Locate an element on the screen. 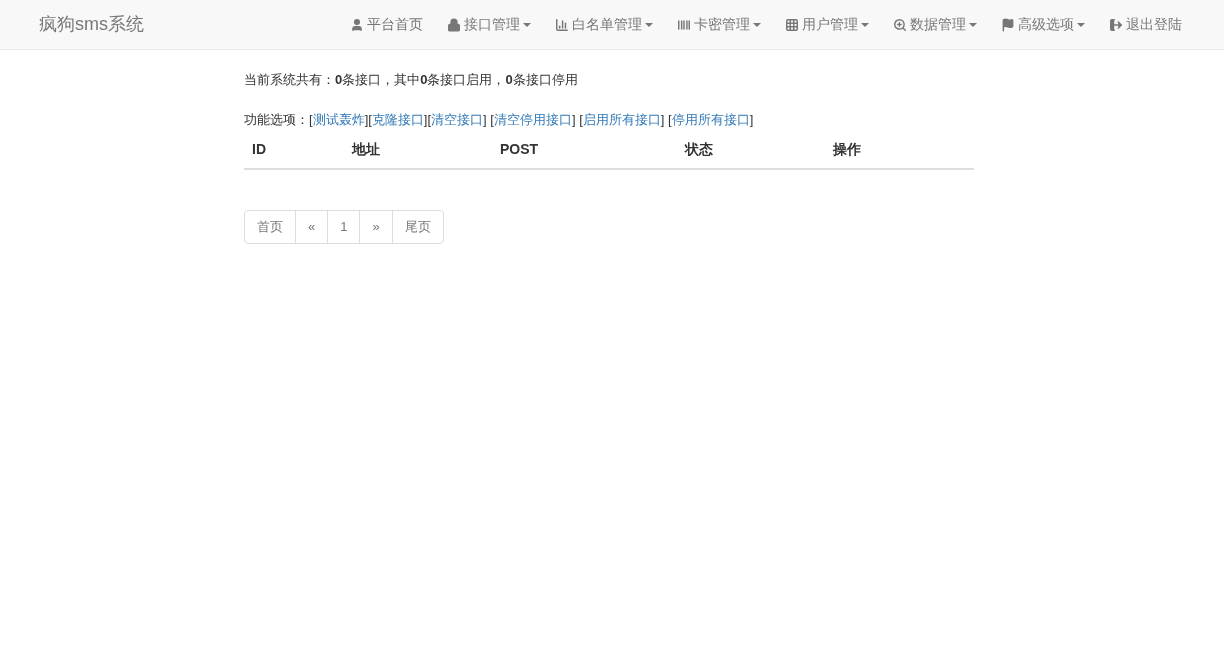 Image resolution: width=1224 pixels, height=648 pixels. nav-menu-item: 数据管理 is located at coordinates (935, 25).